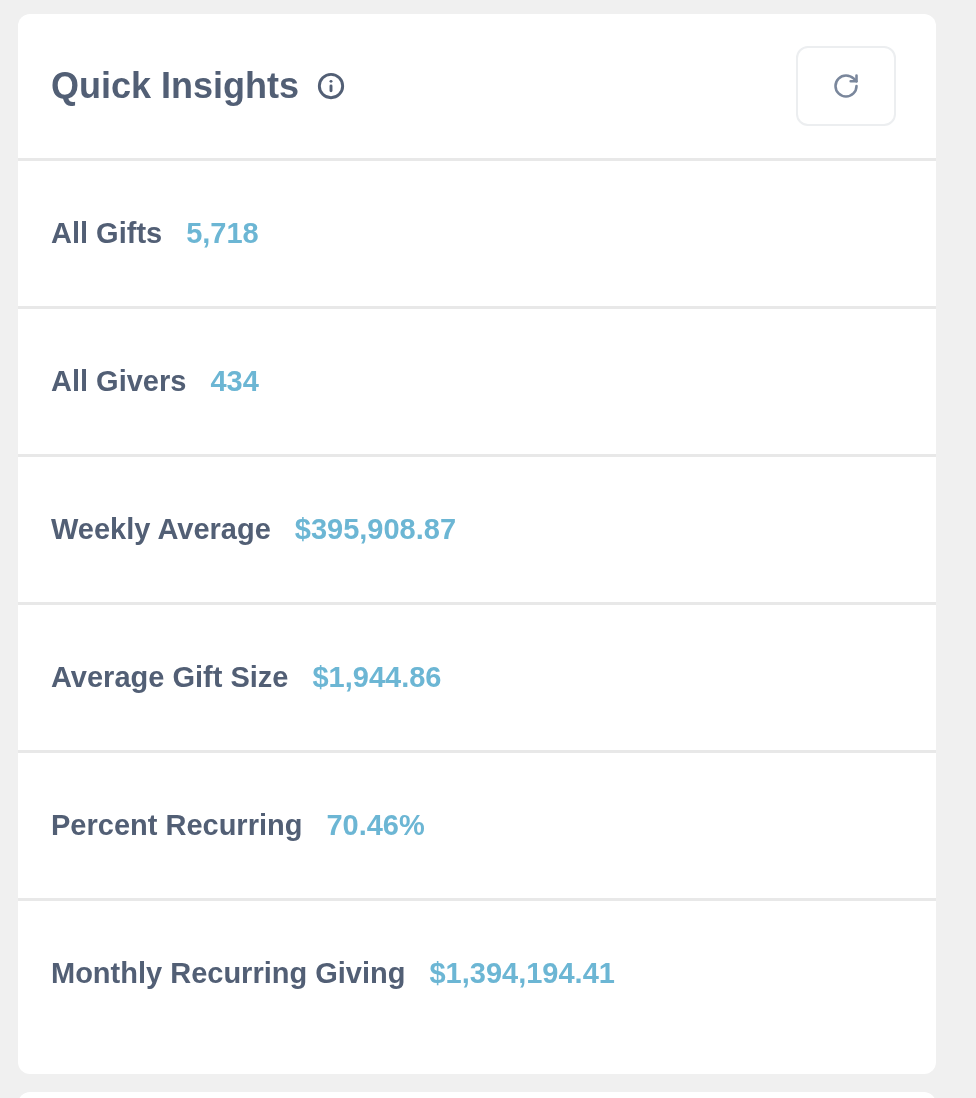  Describe the element at coordinates (846, 86) in the screenshot. I see `refresh-icon` at that location.